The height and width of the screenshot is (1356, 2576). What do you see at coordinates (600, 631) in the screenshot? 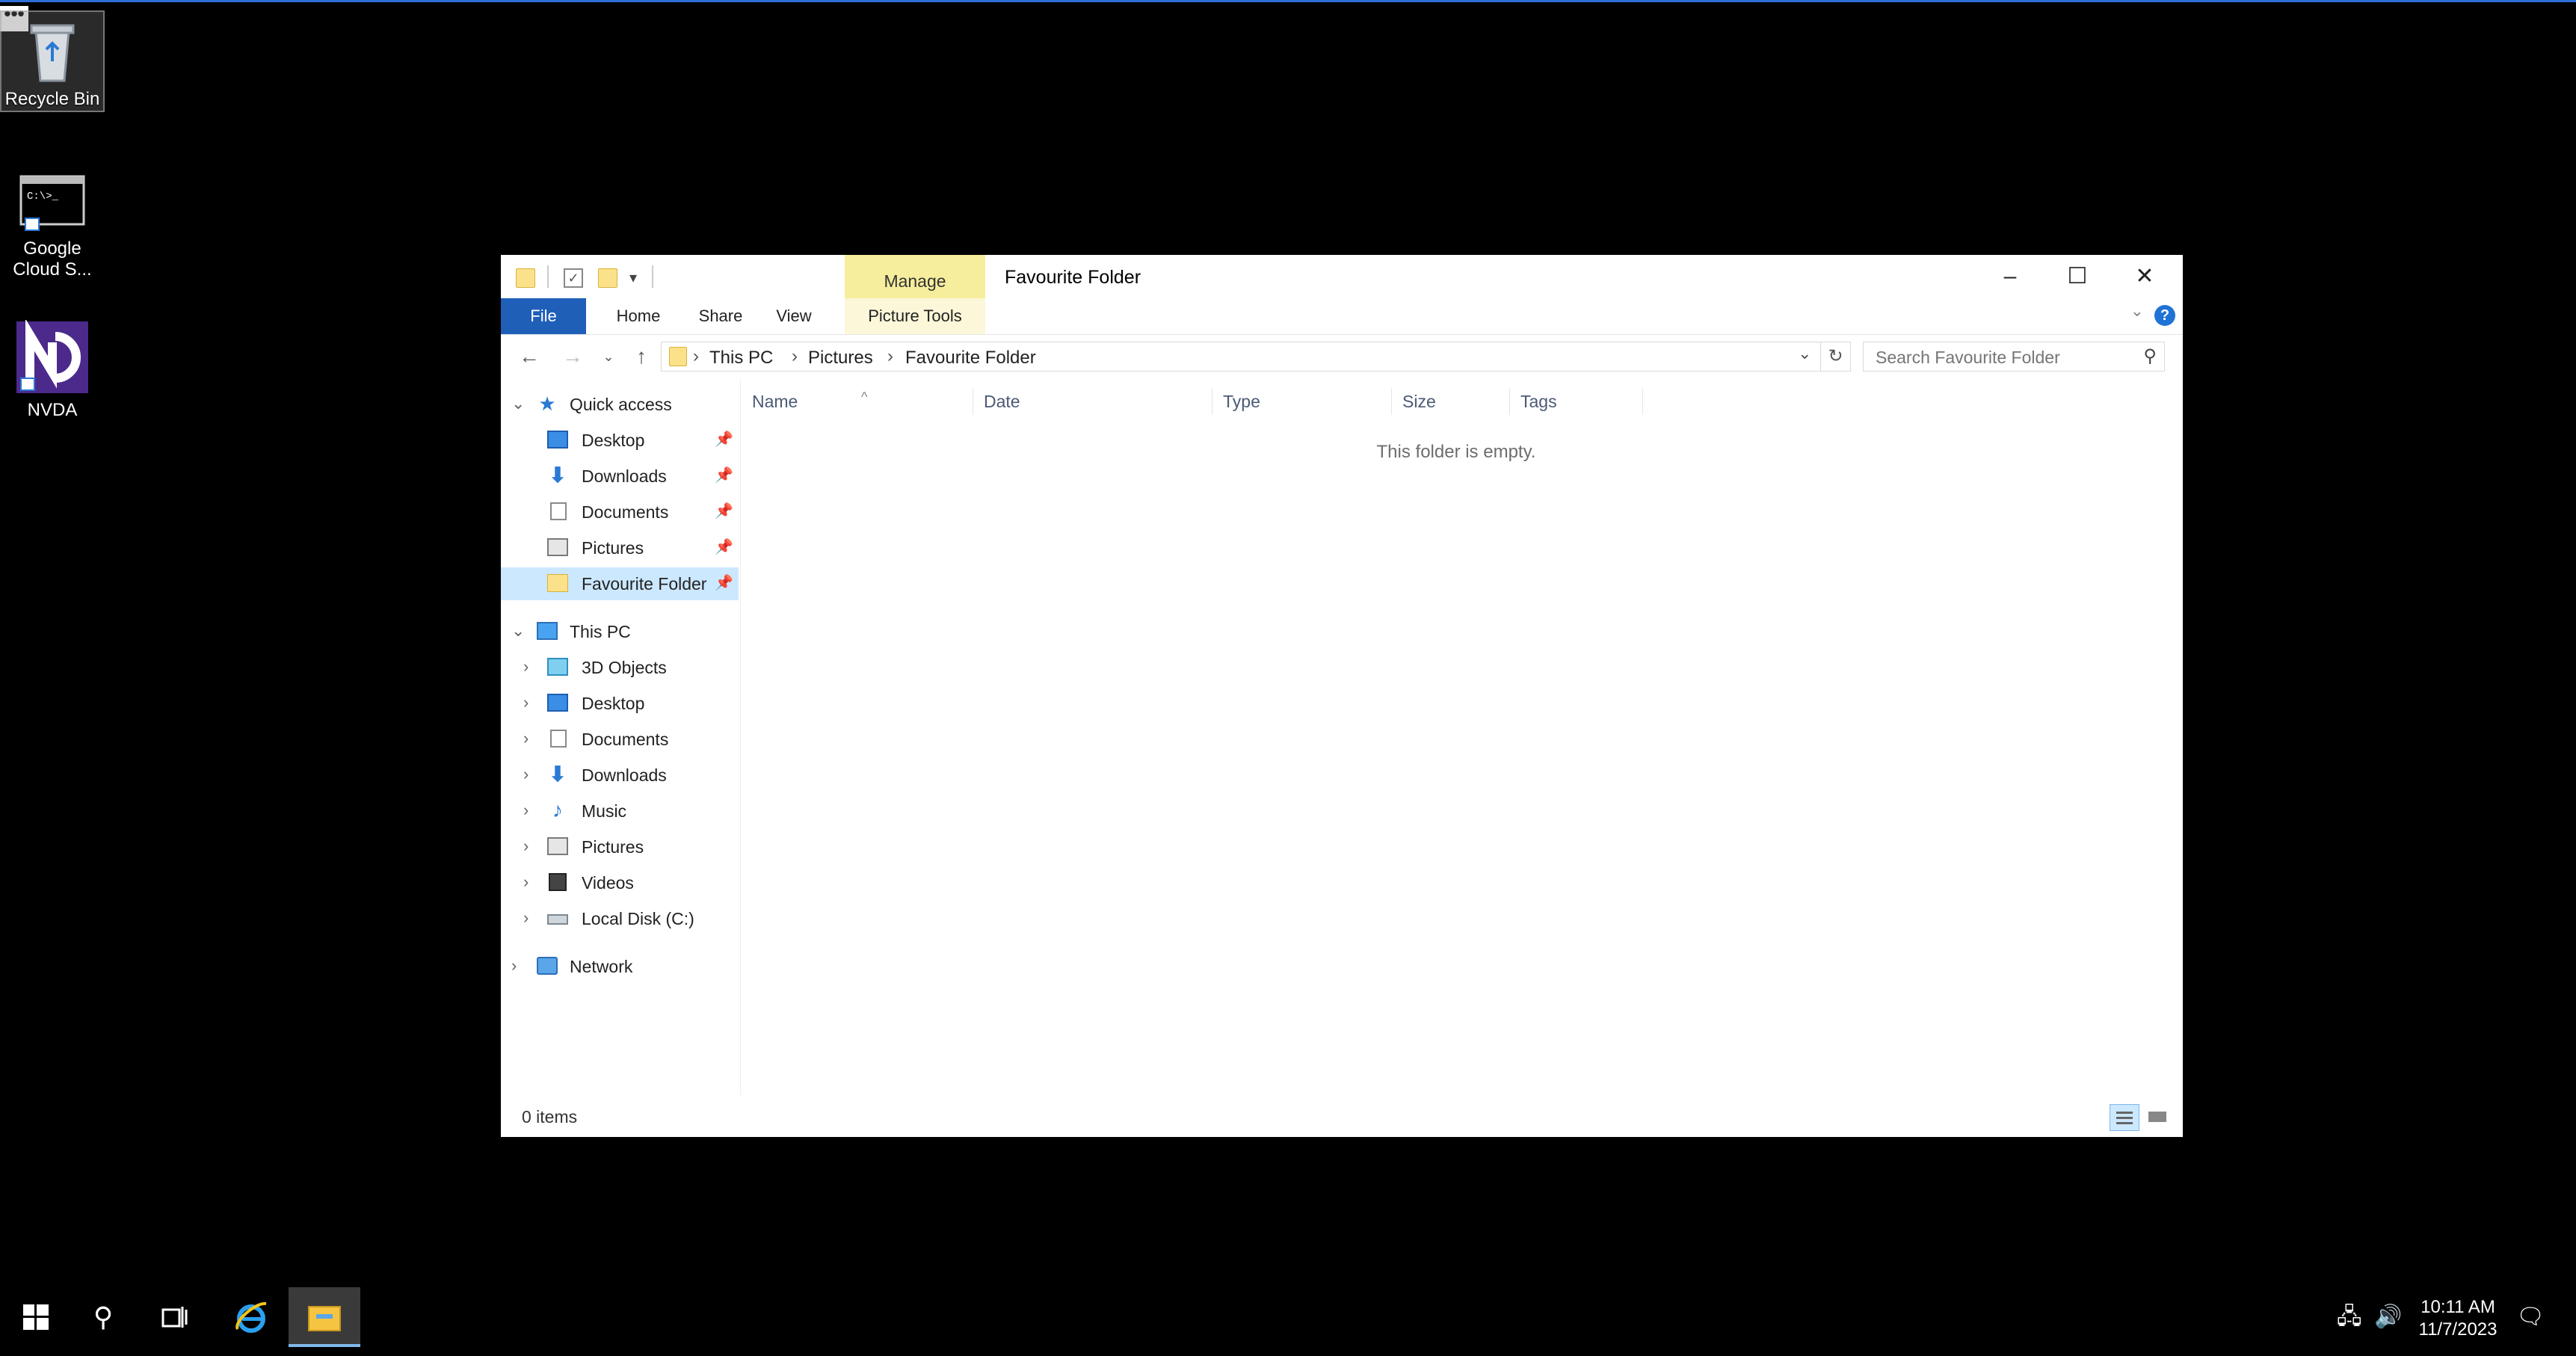
I see `nav-label: This PC` at bounding box center [600, 631].